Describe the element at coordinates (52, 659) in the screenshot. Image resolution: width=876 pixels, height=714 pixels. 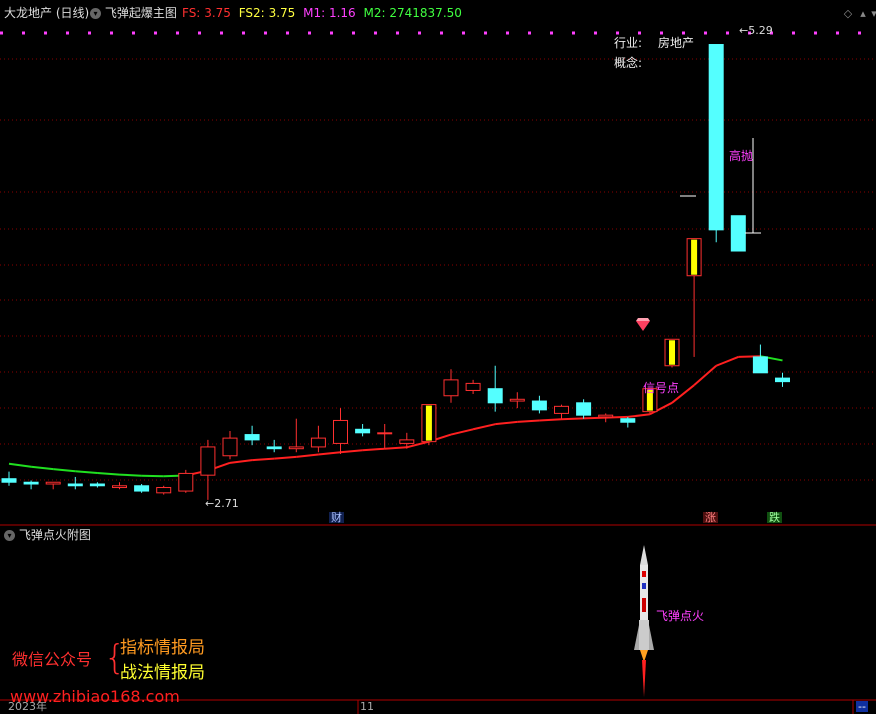
I see `watermark-wechat: 微信公众号` at that location.